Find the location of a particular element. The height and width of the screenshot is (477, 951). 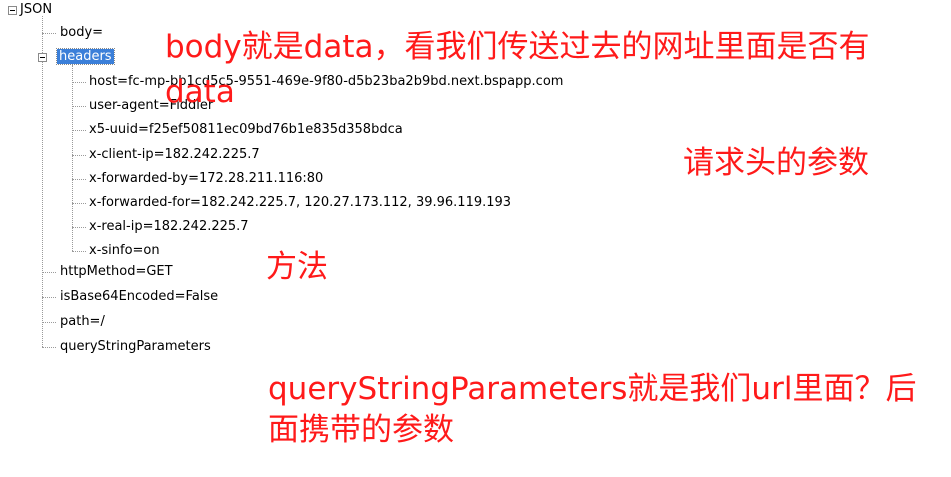

tree-node-body: body= is located at coordinates (81, 33).